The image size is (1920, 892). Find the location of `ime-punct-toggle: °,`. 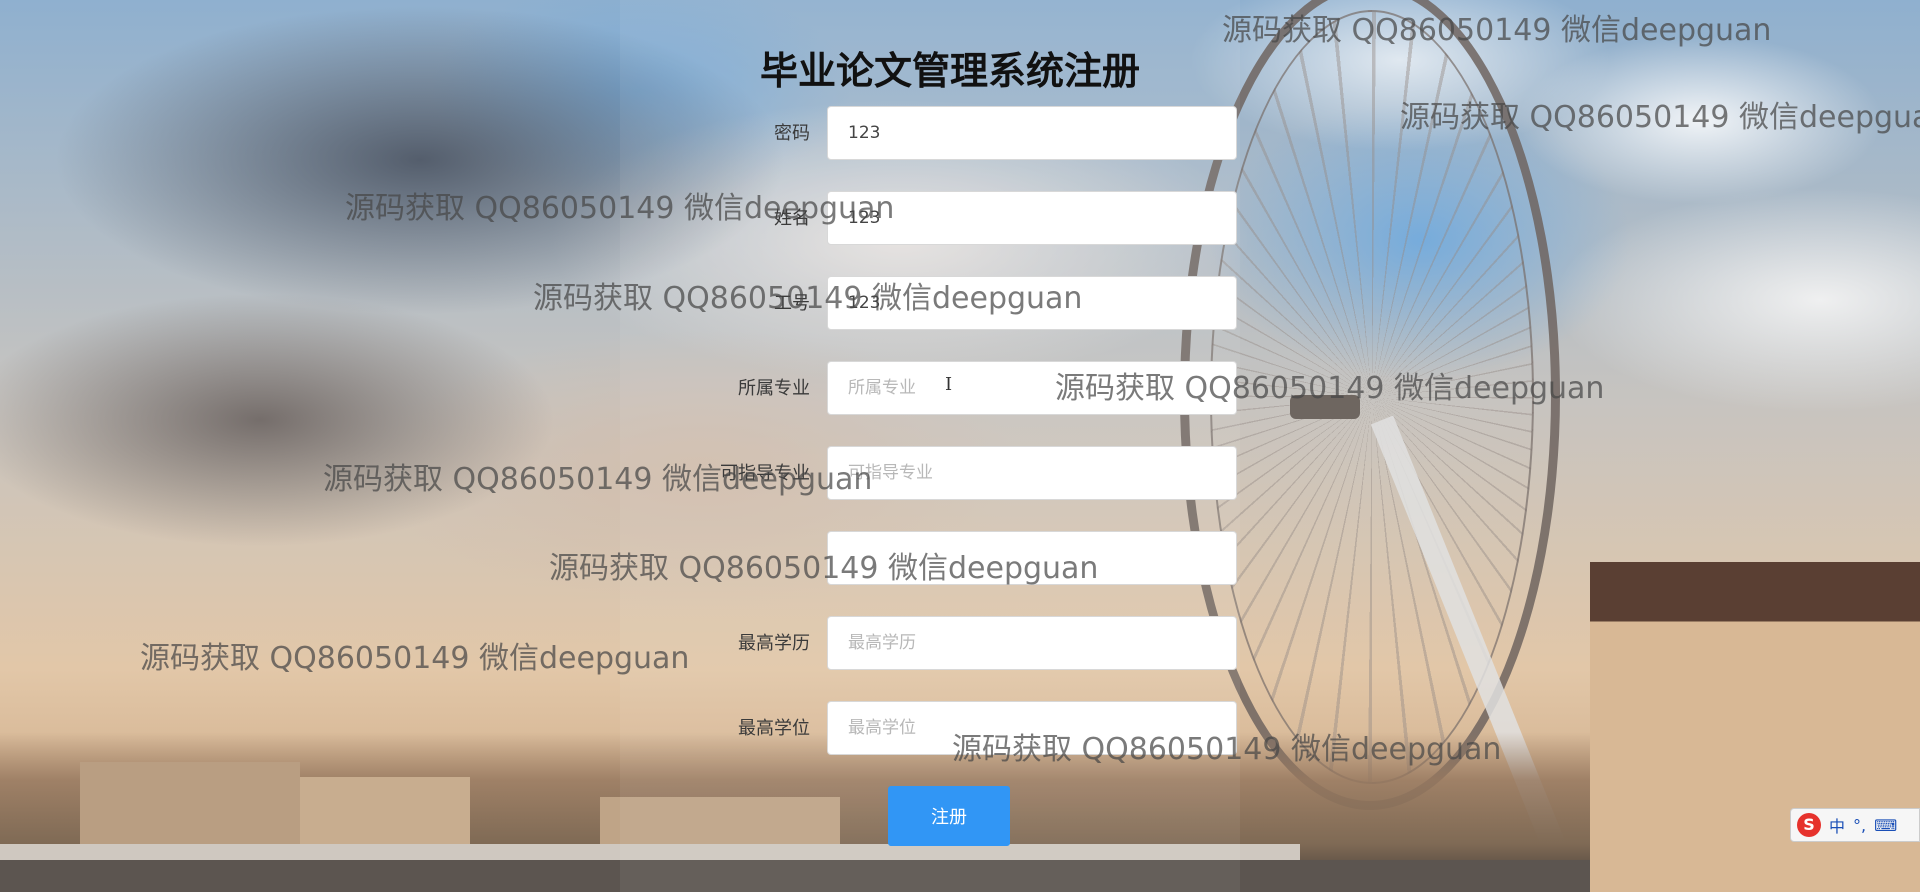

ime-punct-toggle: °, is located at coordinates (1859, 825).